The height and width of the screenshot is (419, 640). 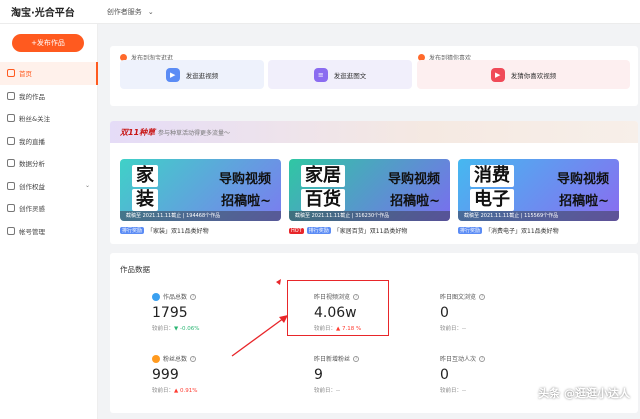 What do you see at coordinates (584, 393) in the screenshot?
I see `watermark: 头条 @逛逛小达人` at bounding box center [584, 393].